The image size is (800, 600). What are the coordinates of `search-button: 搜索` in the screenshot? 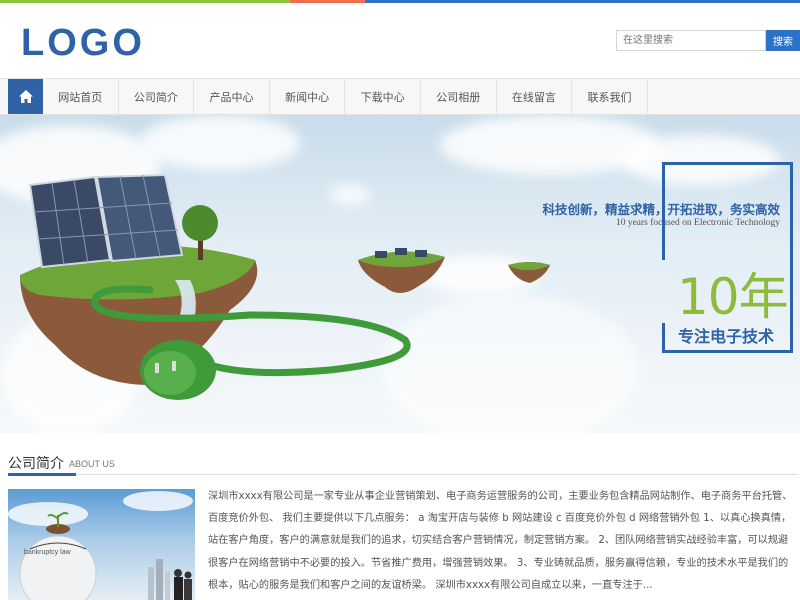 It's located at (783, 40).